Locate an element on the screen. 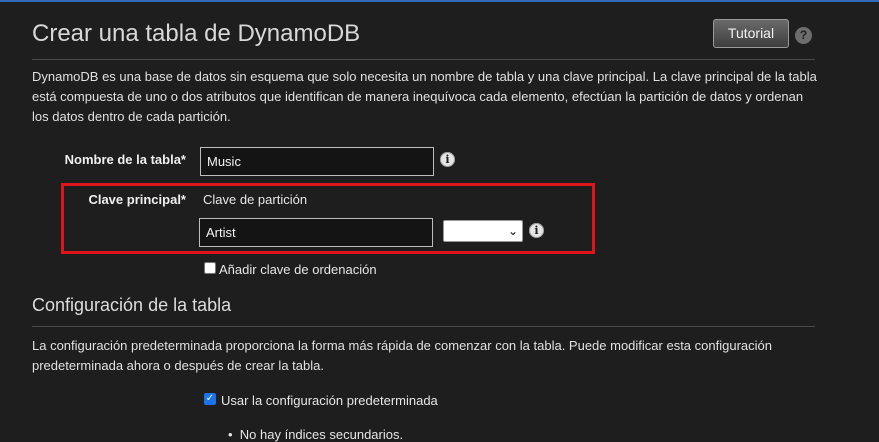 The height and width of the screenshot is (442, 879). sort-key-checkbox is located at coordinates (210, 268).